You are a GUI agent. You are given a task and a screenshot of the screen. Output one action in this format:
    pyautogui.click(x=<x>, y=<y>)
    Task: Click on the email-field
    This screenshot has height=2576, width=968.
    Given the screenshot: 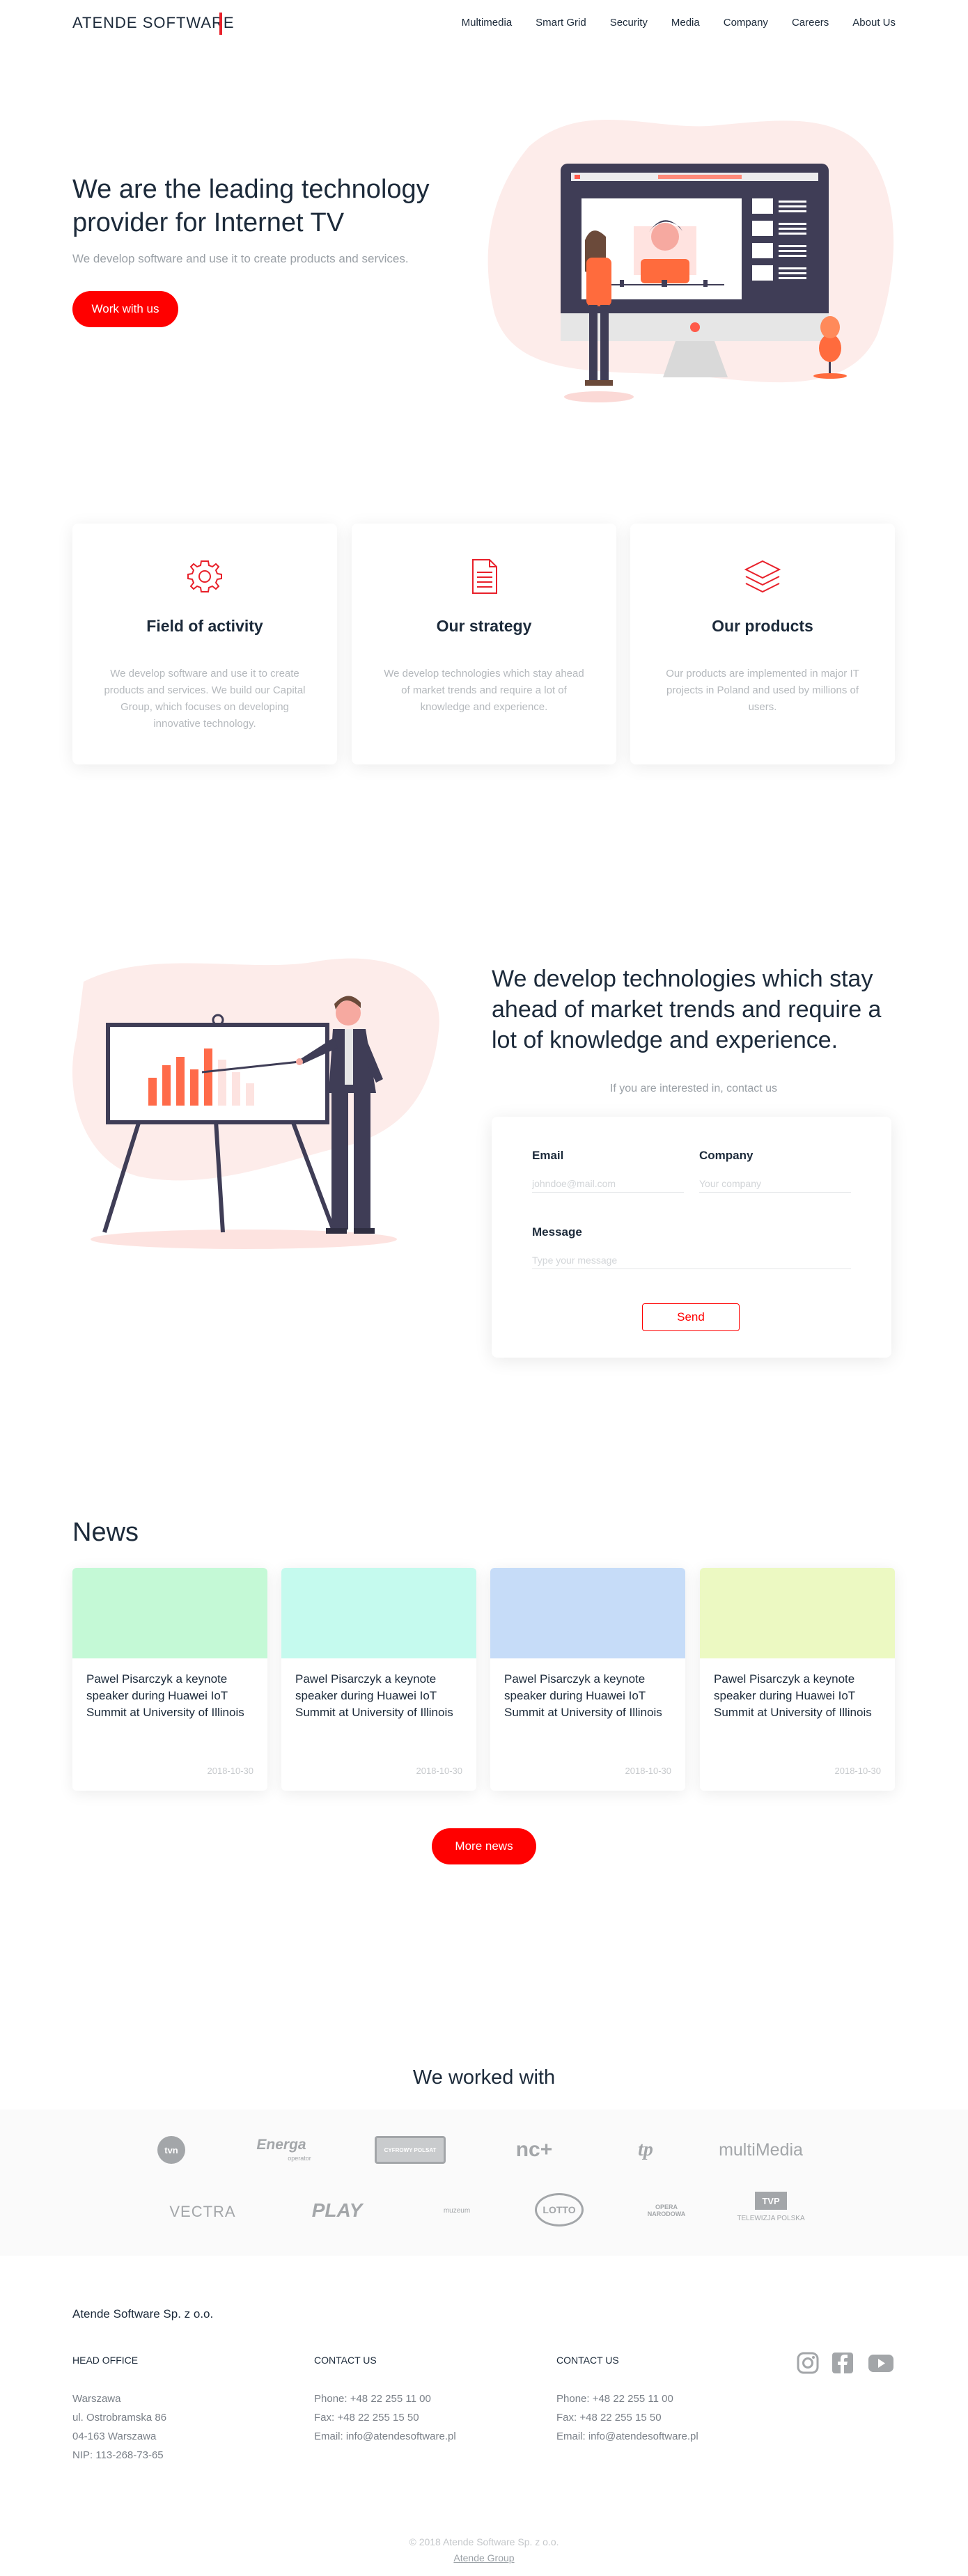 What is the action you would take?
    pyautogui.click(x=608, y=1184)
    